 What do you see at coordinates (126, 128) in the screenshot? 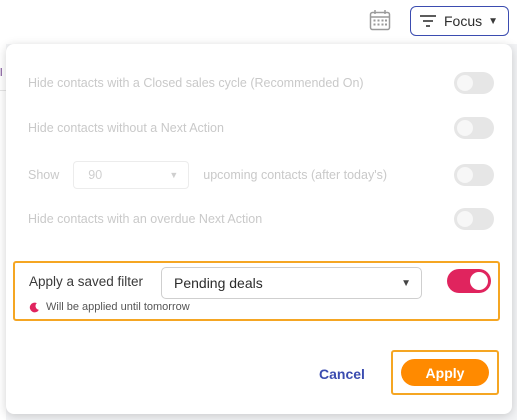
I see `option-label: Hide contacts without a Next Action` at bounding box center [126, 128].